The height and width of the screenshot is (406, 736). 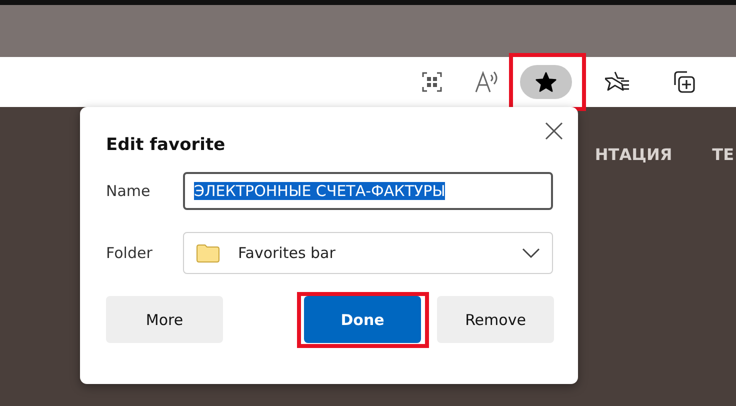 What do you see at coordinates (129, 191) in the screenshot?
I see `field-label: Name` at bounding box center [129, 191].